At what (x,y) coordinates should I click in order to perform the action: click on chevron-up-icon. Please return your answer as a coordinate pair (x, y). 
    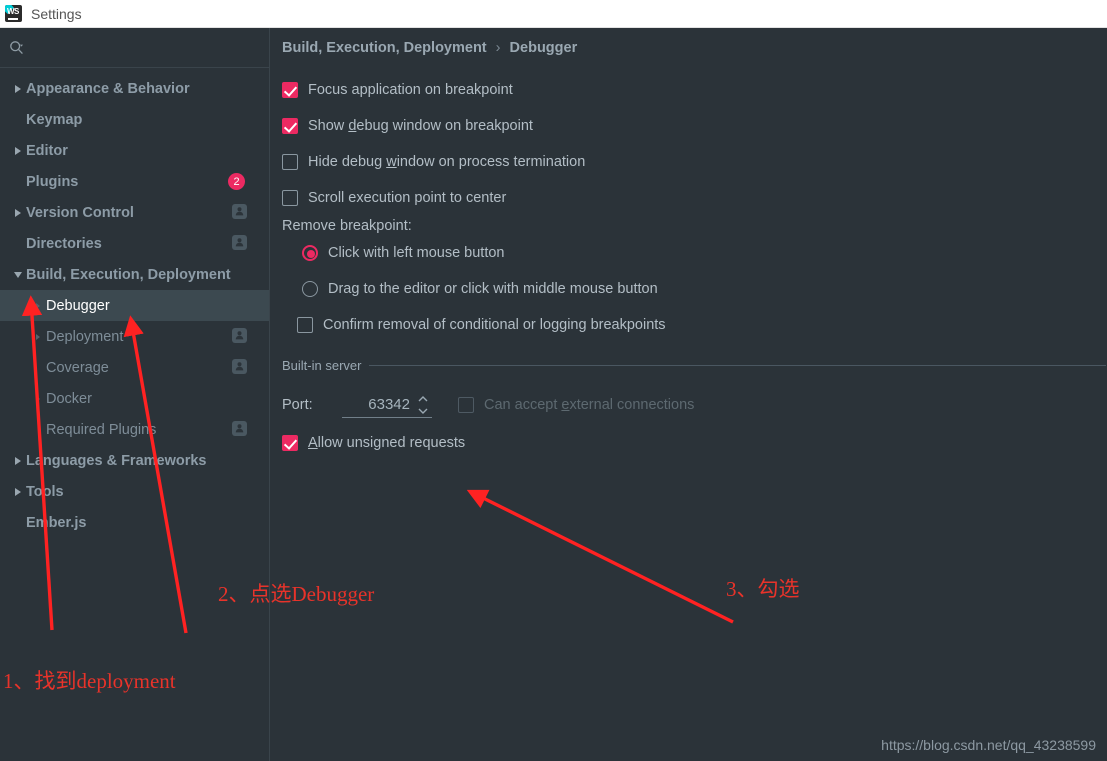
    Looking at the image, I should click on (423, 399).